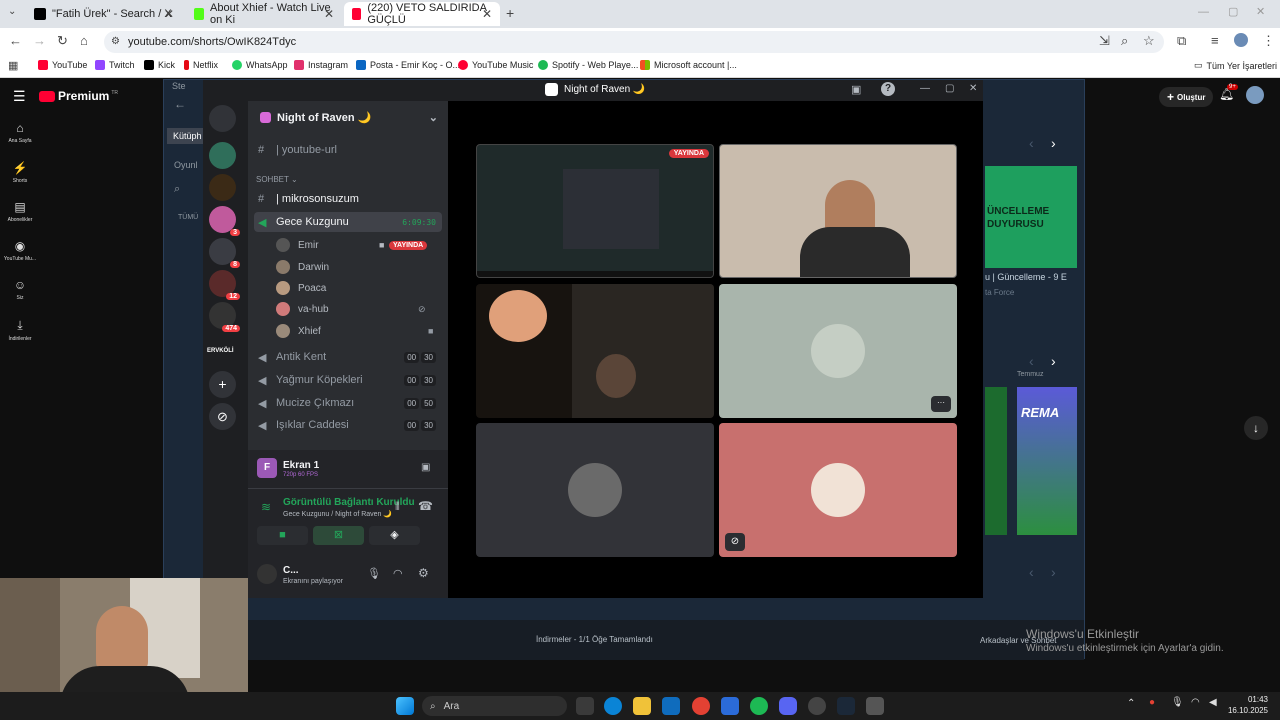 This screenshot has height=720, width=1280. Describe the element at coordinates (510, 13) in the screenshot. I see `new-tab-button: +` at that location.